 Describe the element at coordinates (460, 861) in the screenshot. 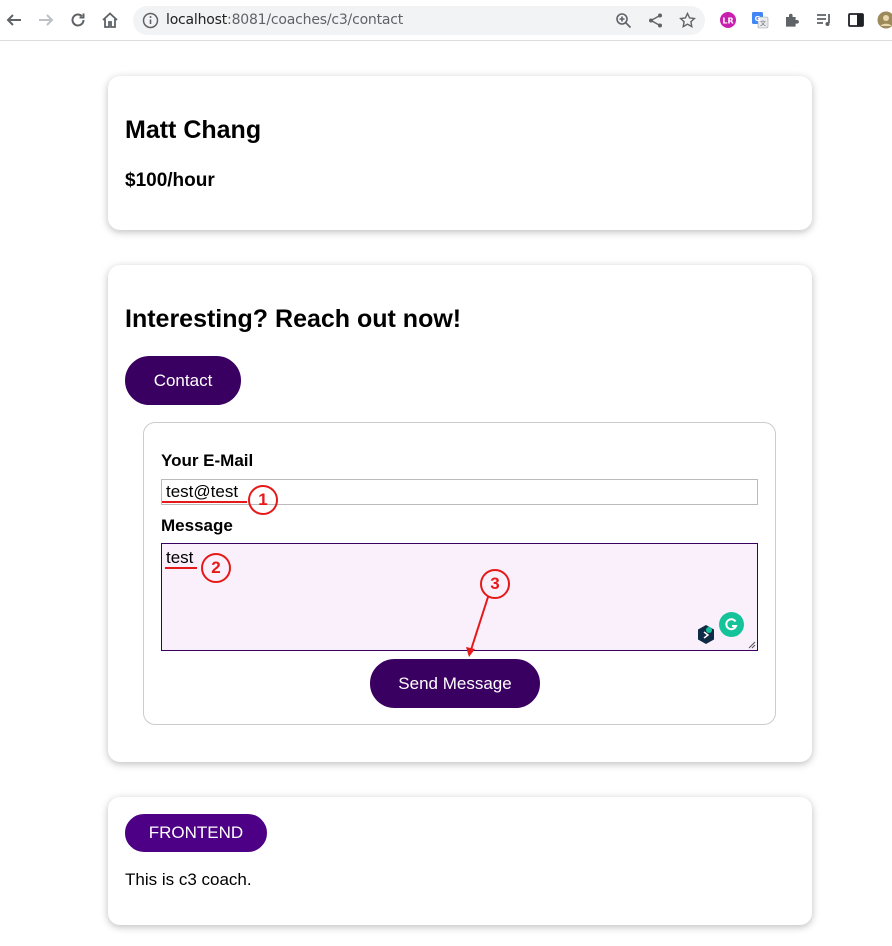

I see `coach-tags-card: FRONTEND This is c3 coach.` at that location.